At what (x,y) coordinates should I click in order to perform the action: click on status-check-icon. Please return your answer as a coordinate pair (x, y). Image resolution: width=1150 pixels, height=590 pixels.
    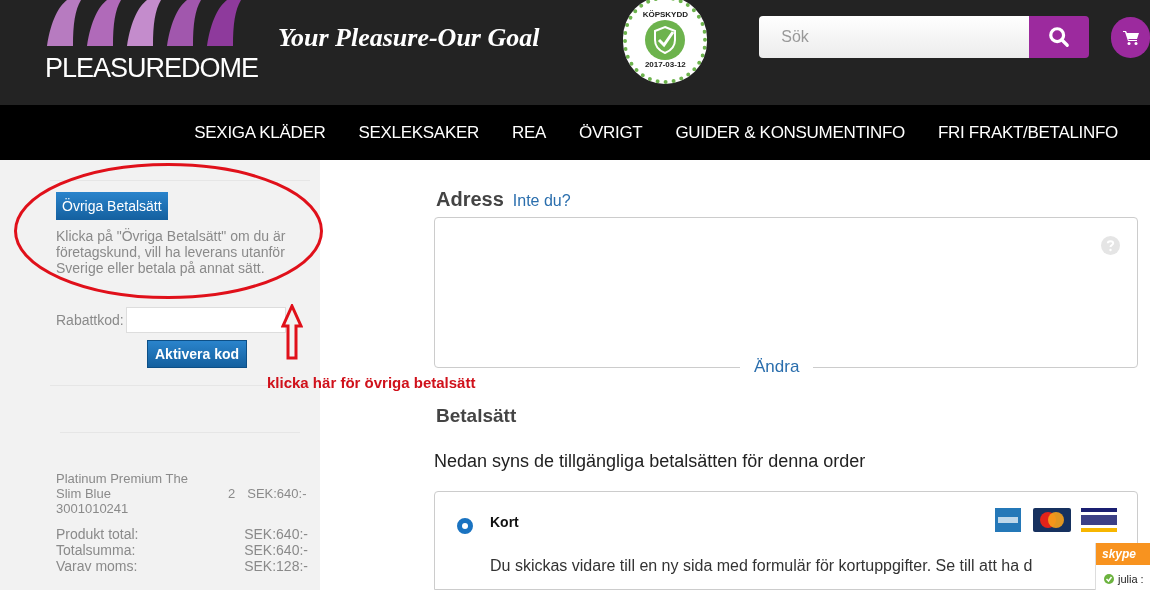
    Looking at the image, I should click on (1109, 579).